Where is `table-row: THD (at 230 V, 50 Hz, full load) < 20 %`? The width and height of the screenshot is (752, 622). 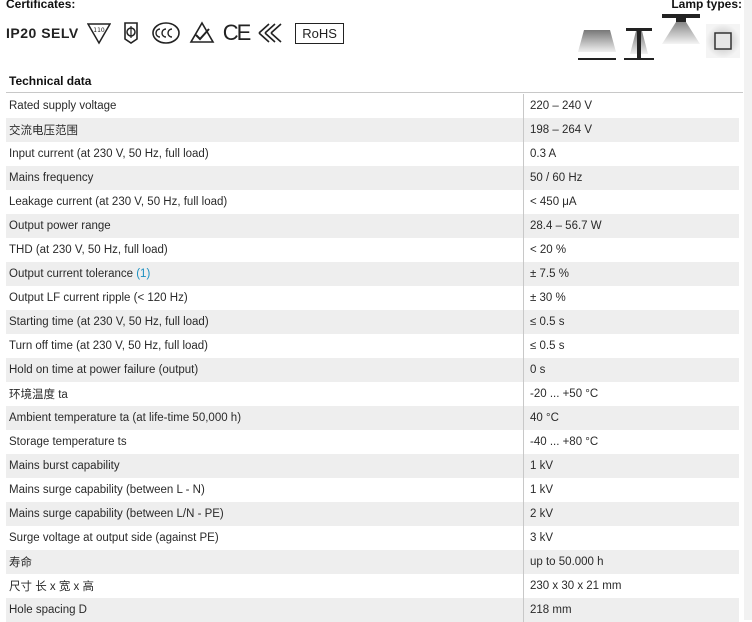 table-row: THD (at 230 V, 50 Hz, full load) < 20 % is located at coordinates (372, 250).